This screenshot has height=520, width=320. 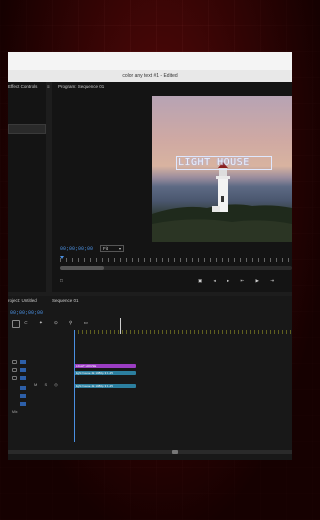 What do you see at coordinates (150, 61) in the screenshot?
I see `top-white-strip` at bounding box center [150, 61].